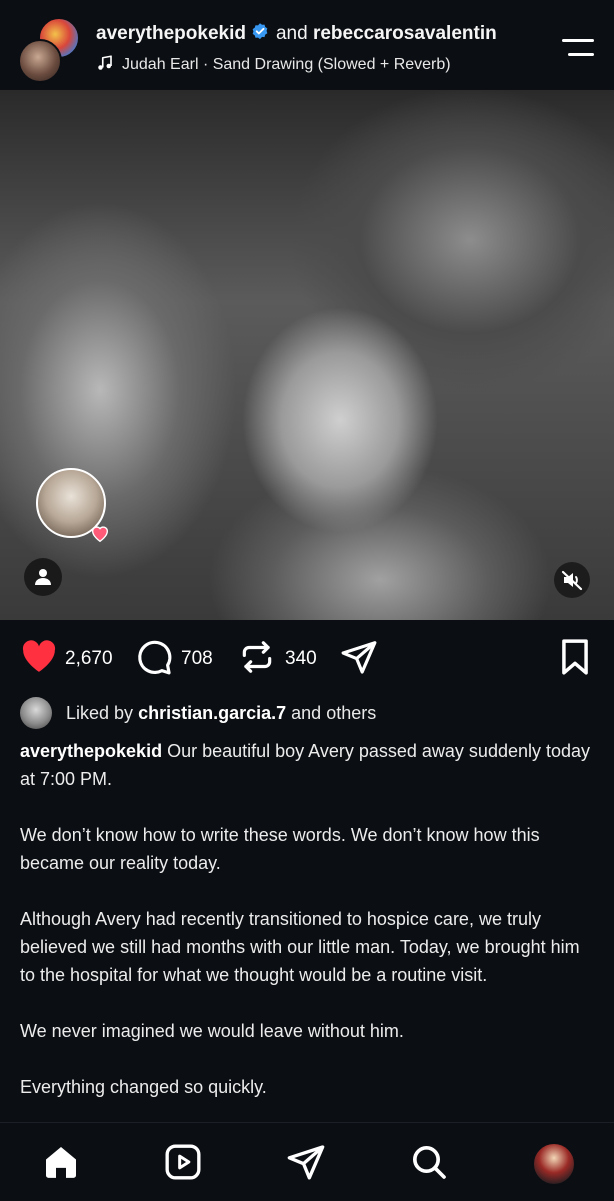 Image resolution: width=614 pixels, height=1201 pixels. Describe the element at coordinates (143, 1087) in the screenshot. I see `caption-paragraph: Everything changed so quickly.` at that location.